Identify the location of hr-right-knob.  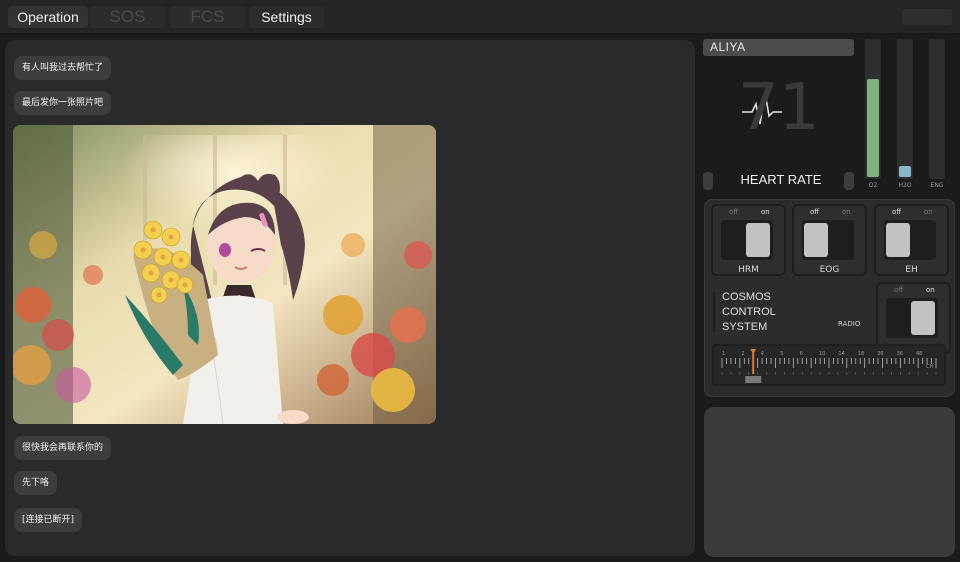
(849, 181).